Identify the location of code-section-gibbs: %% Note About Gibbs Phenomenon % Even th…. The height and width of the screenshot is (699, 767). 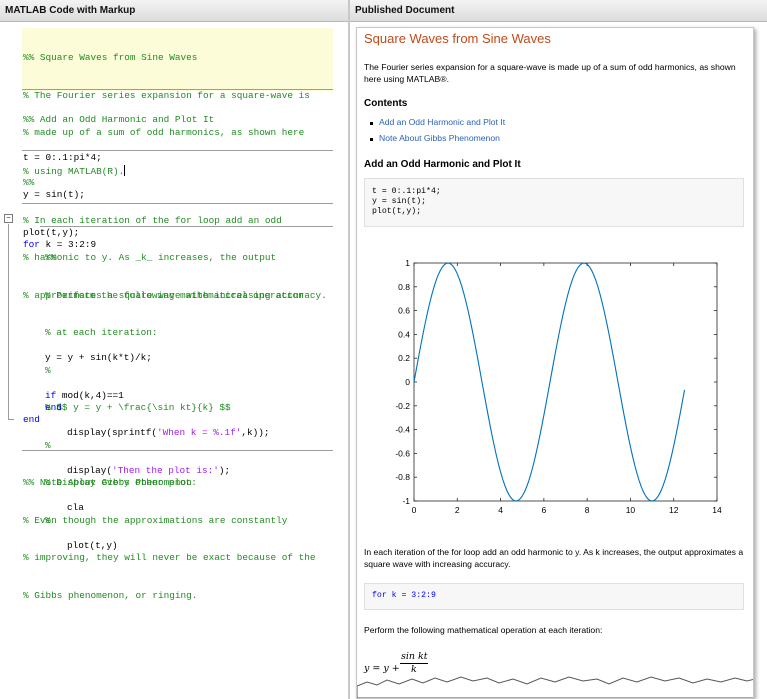
(169, 539).